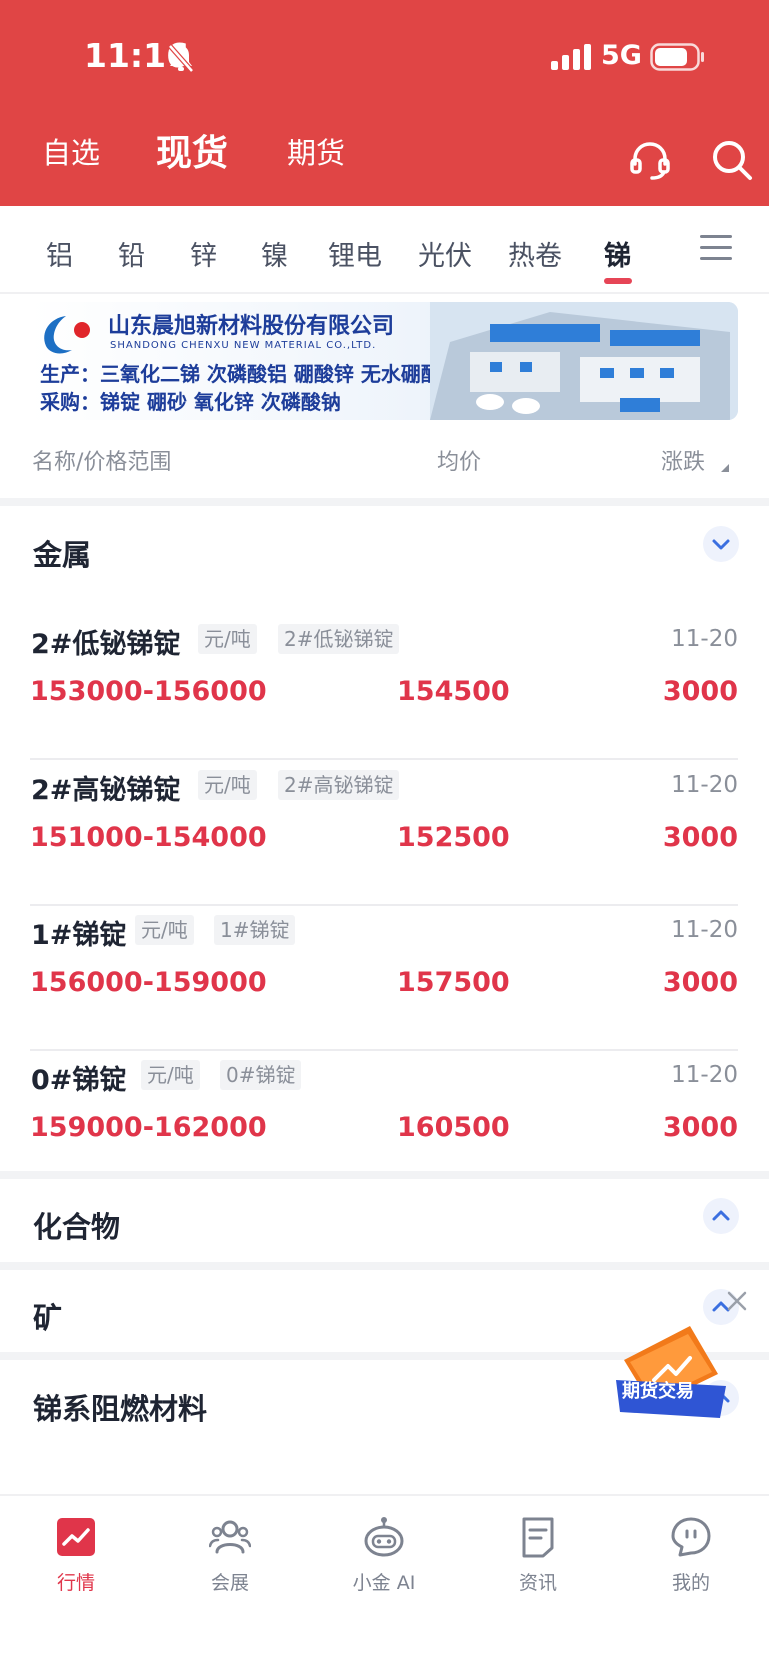  I want to click on price-range: 159000-162000, so click(148, 1127).